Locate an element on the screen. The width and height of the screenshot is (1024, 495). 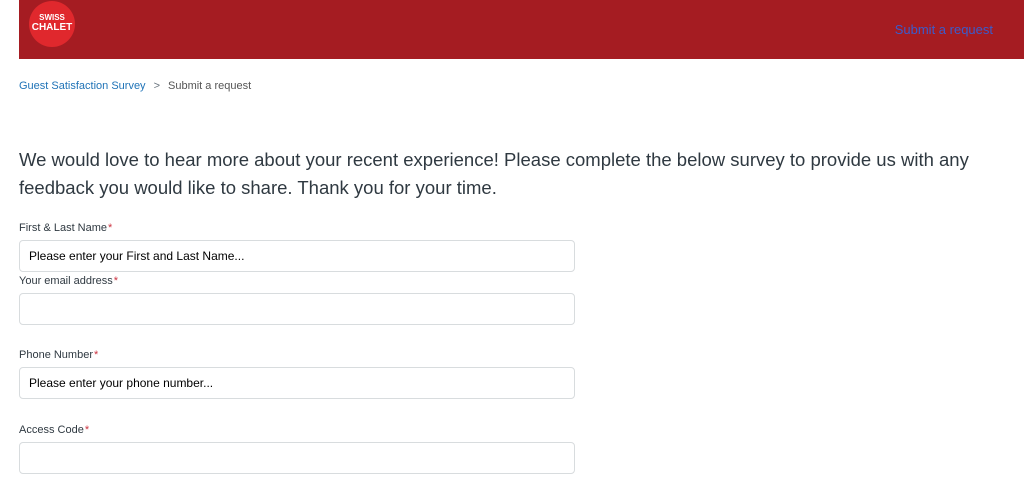
access-code-label: Access Code* is located at coordinates (54, 430).